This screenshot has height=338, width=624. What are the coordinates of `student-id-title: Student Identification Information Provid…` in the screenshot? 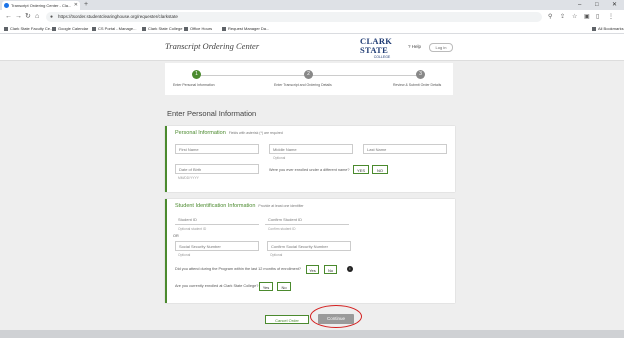 It's located at (239, 206).